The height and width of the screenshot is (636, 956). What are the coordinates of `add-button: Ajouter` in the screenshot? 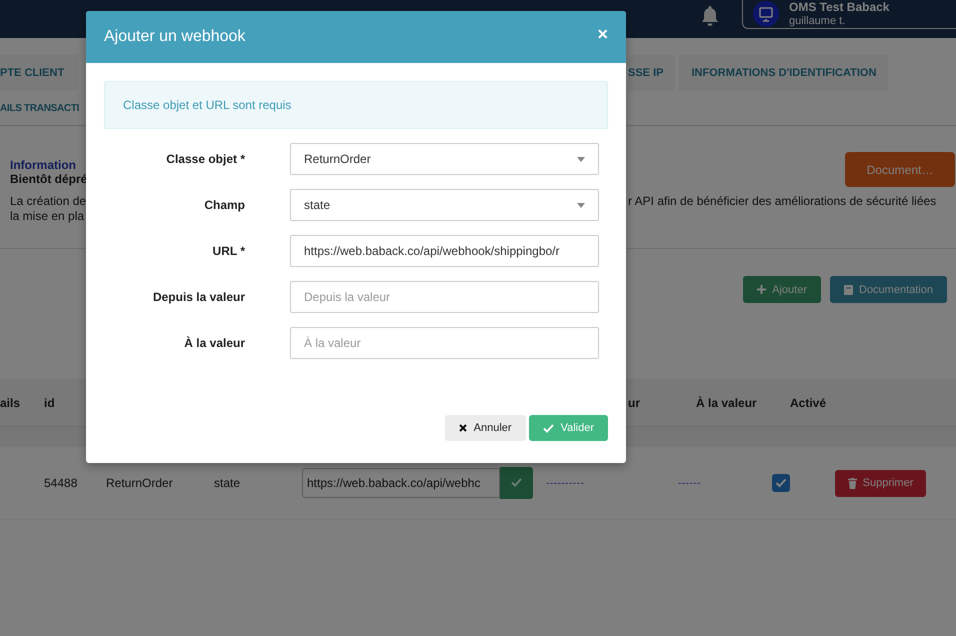 It's located at (782, 289).